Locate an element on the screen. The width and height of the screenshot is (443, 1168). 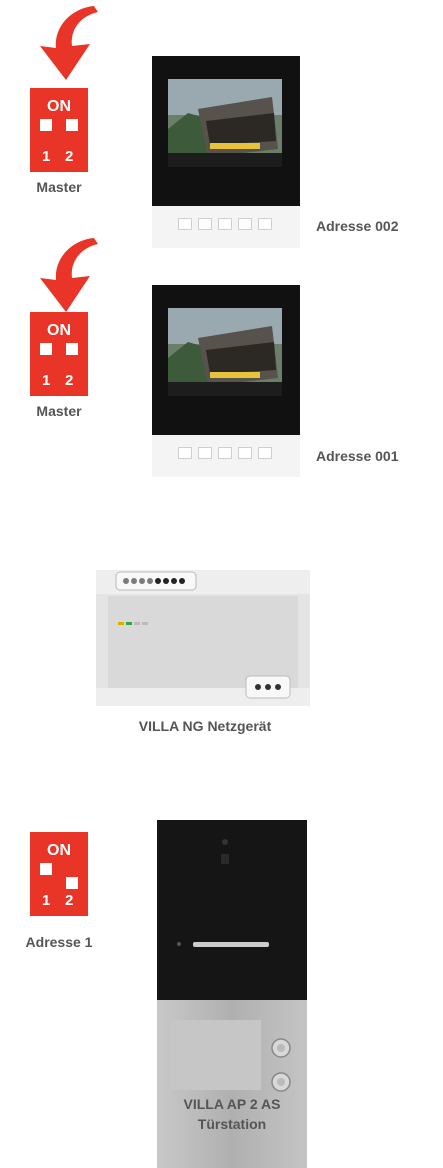
door-station-label-line2: Türstation is located at coordinates (232, 1124).